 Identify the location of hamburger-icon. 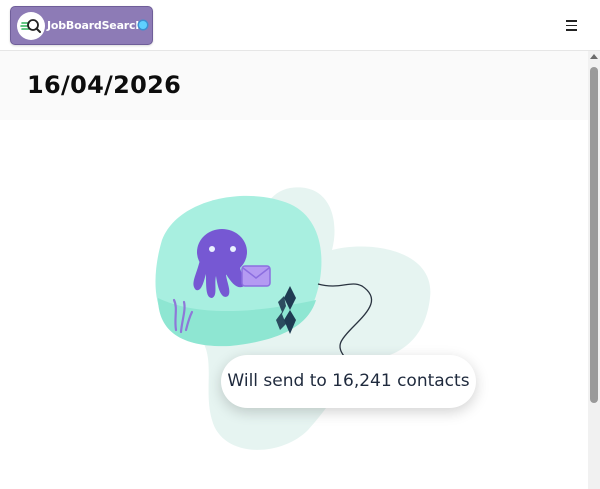
(572, 25).